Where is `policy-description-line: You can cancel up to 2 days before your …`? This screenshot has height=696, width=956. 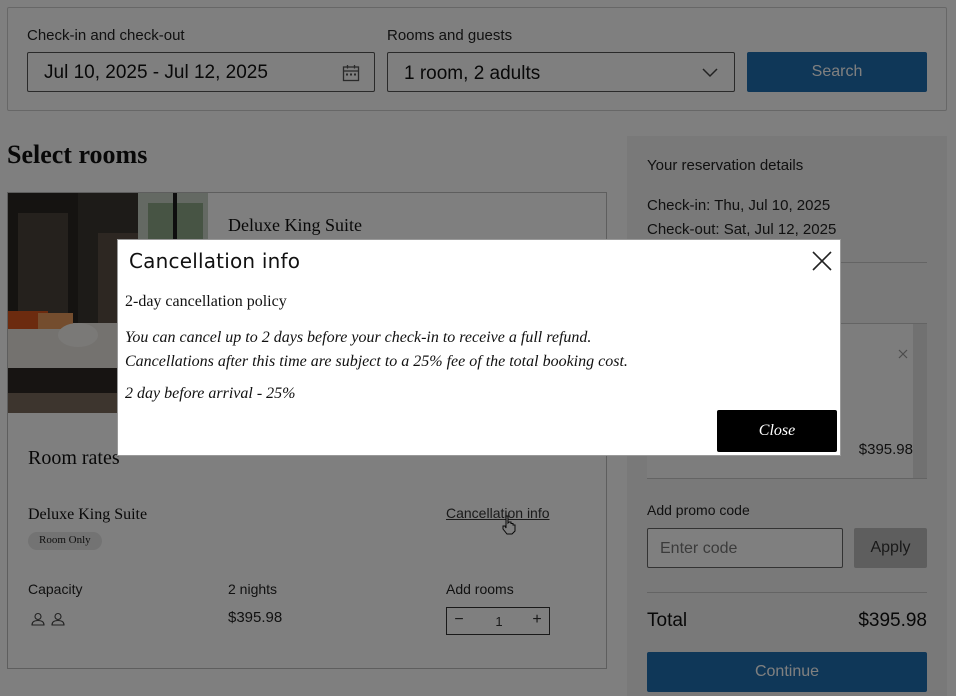
policy-description-line: You can cancel up to 2 days before your … is located at coordinates (358, 337).